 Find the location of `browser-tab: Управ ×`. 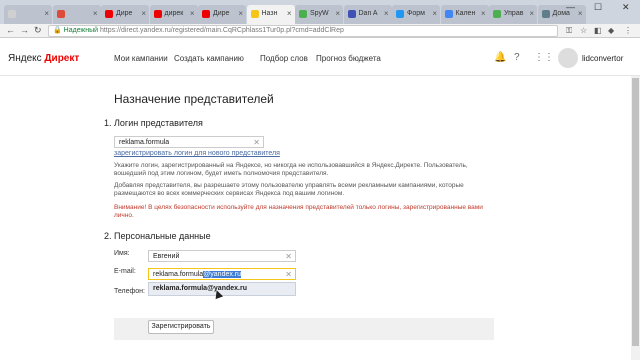

browser-tab: Управ × is located at coordinates (513, 14).